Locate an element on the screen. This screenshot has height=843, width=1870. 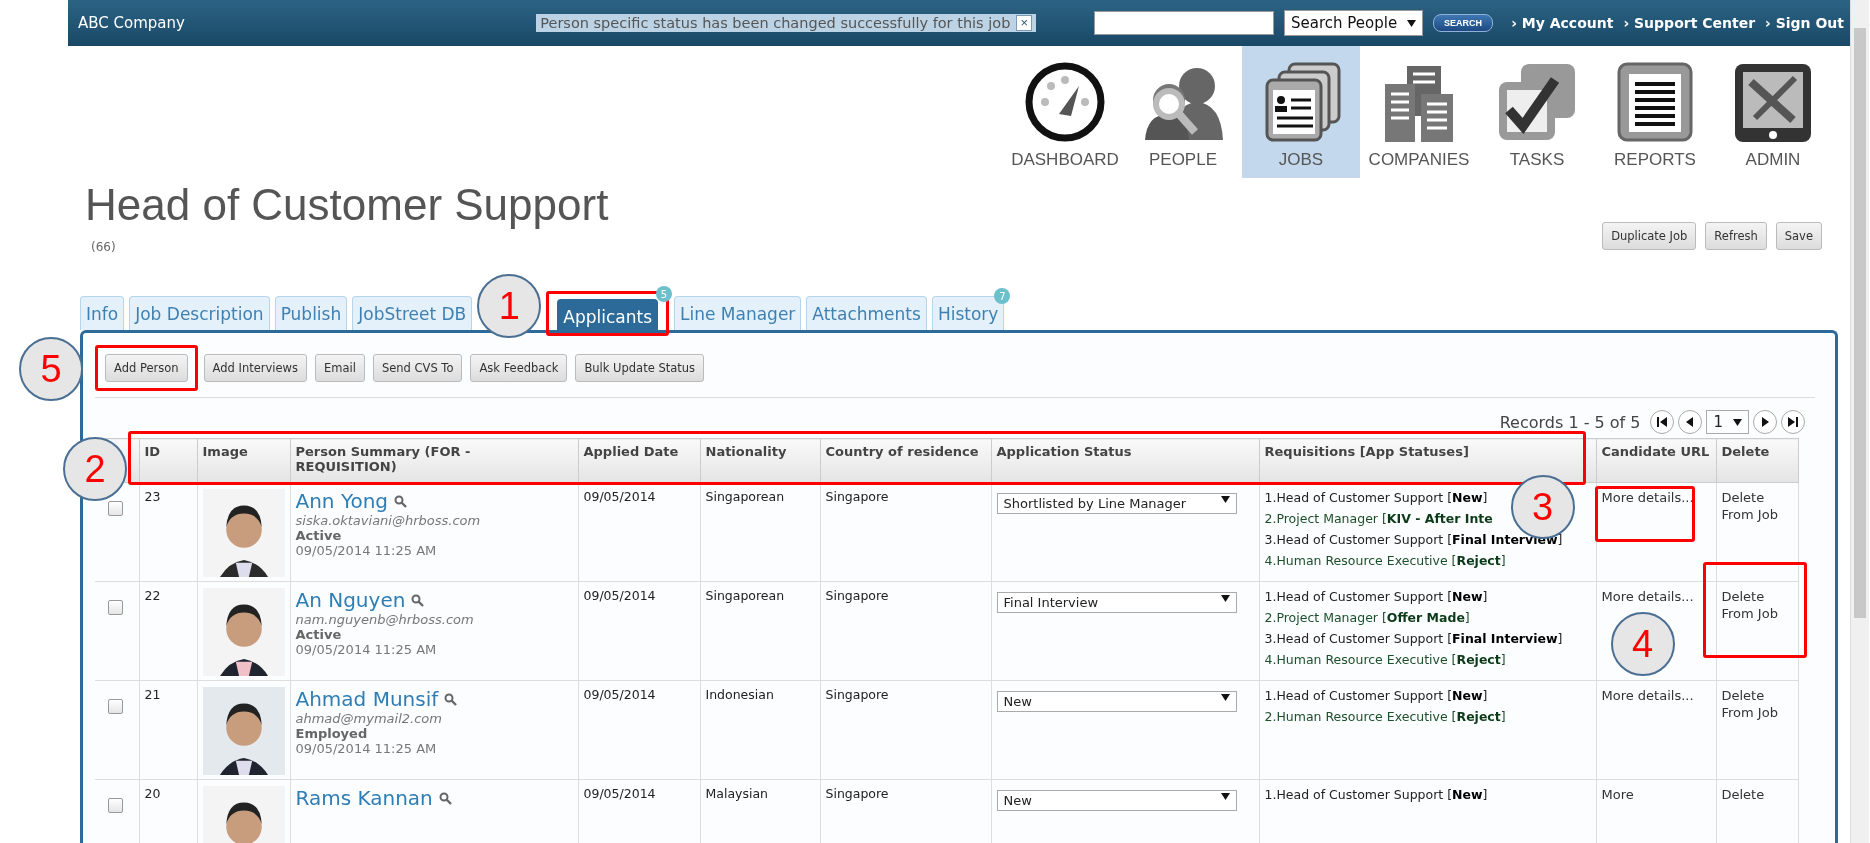
action-button: Save is located at coordinates (1798, 236).